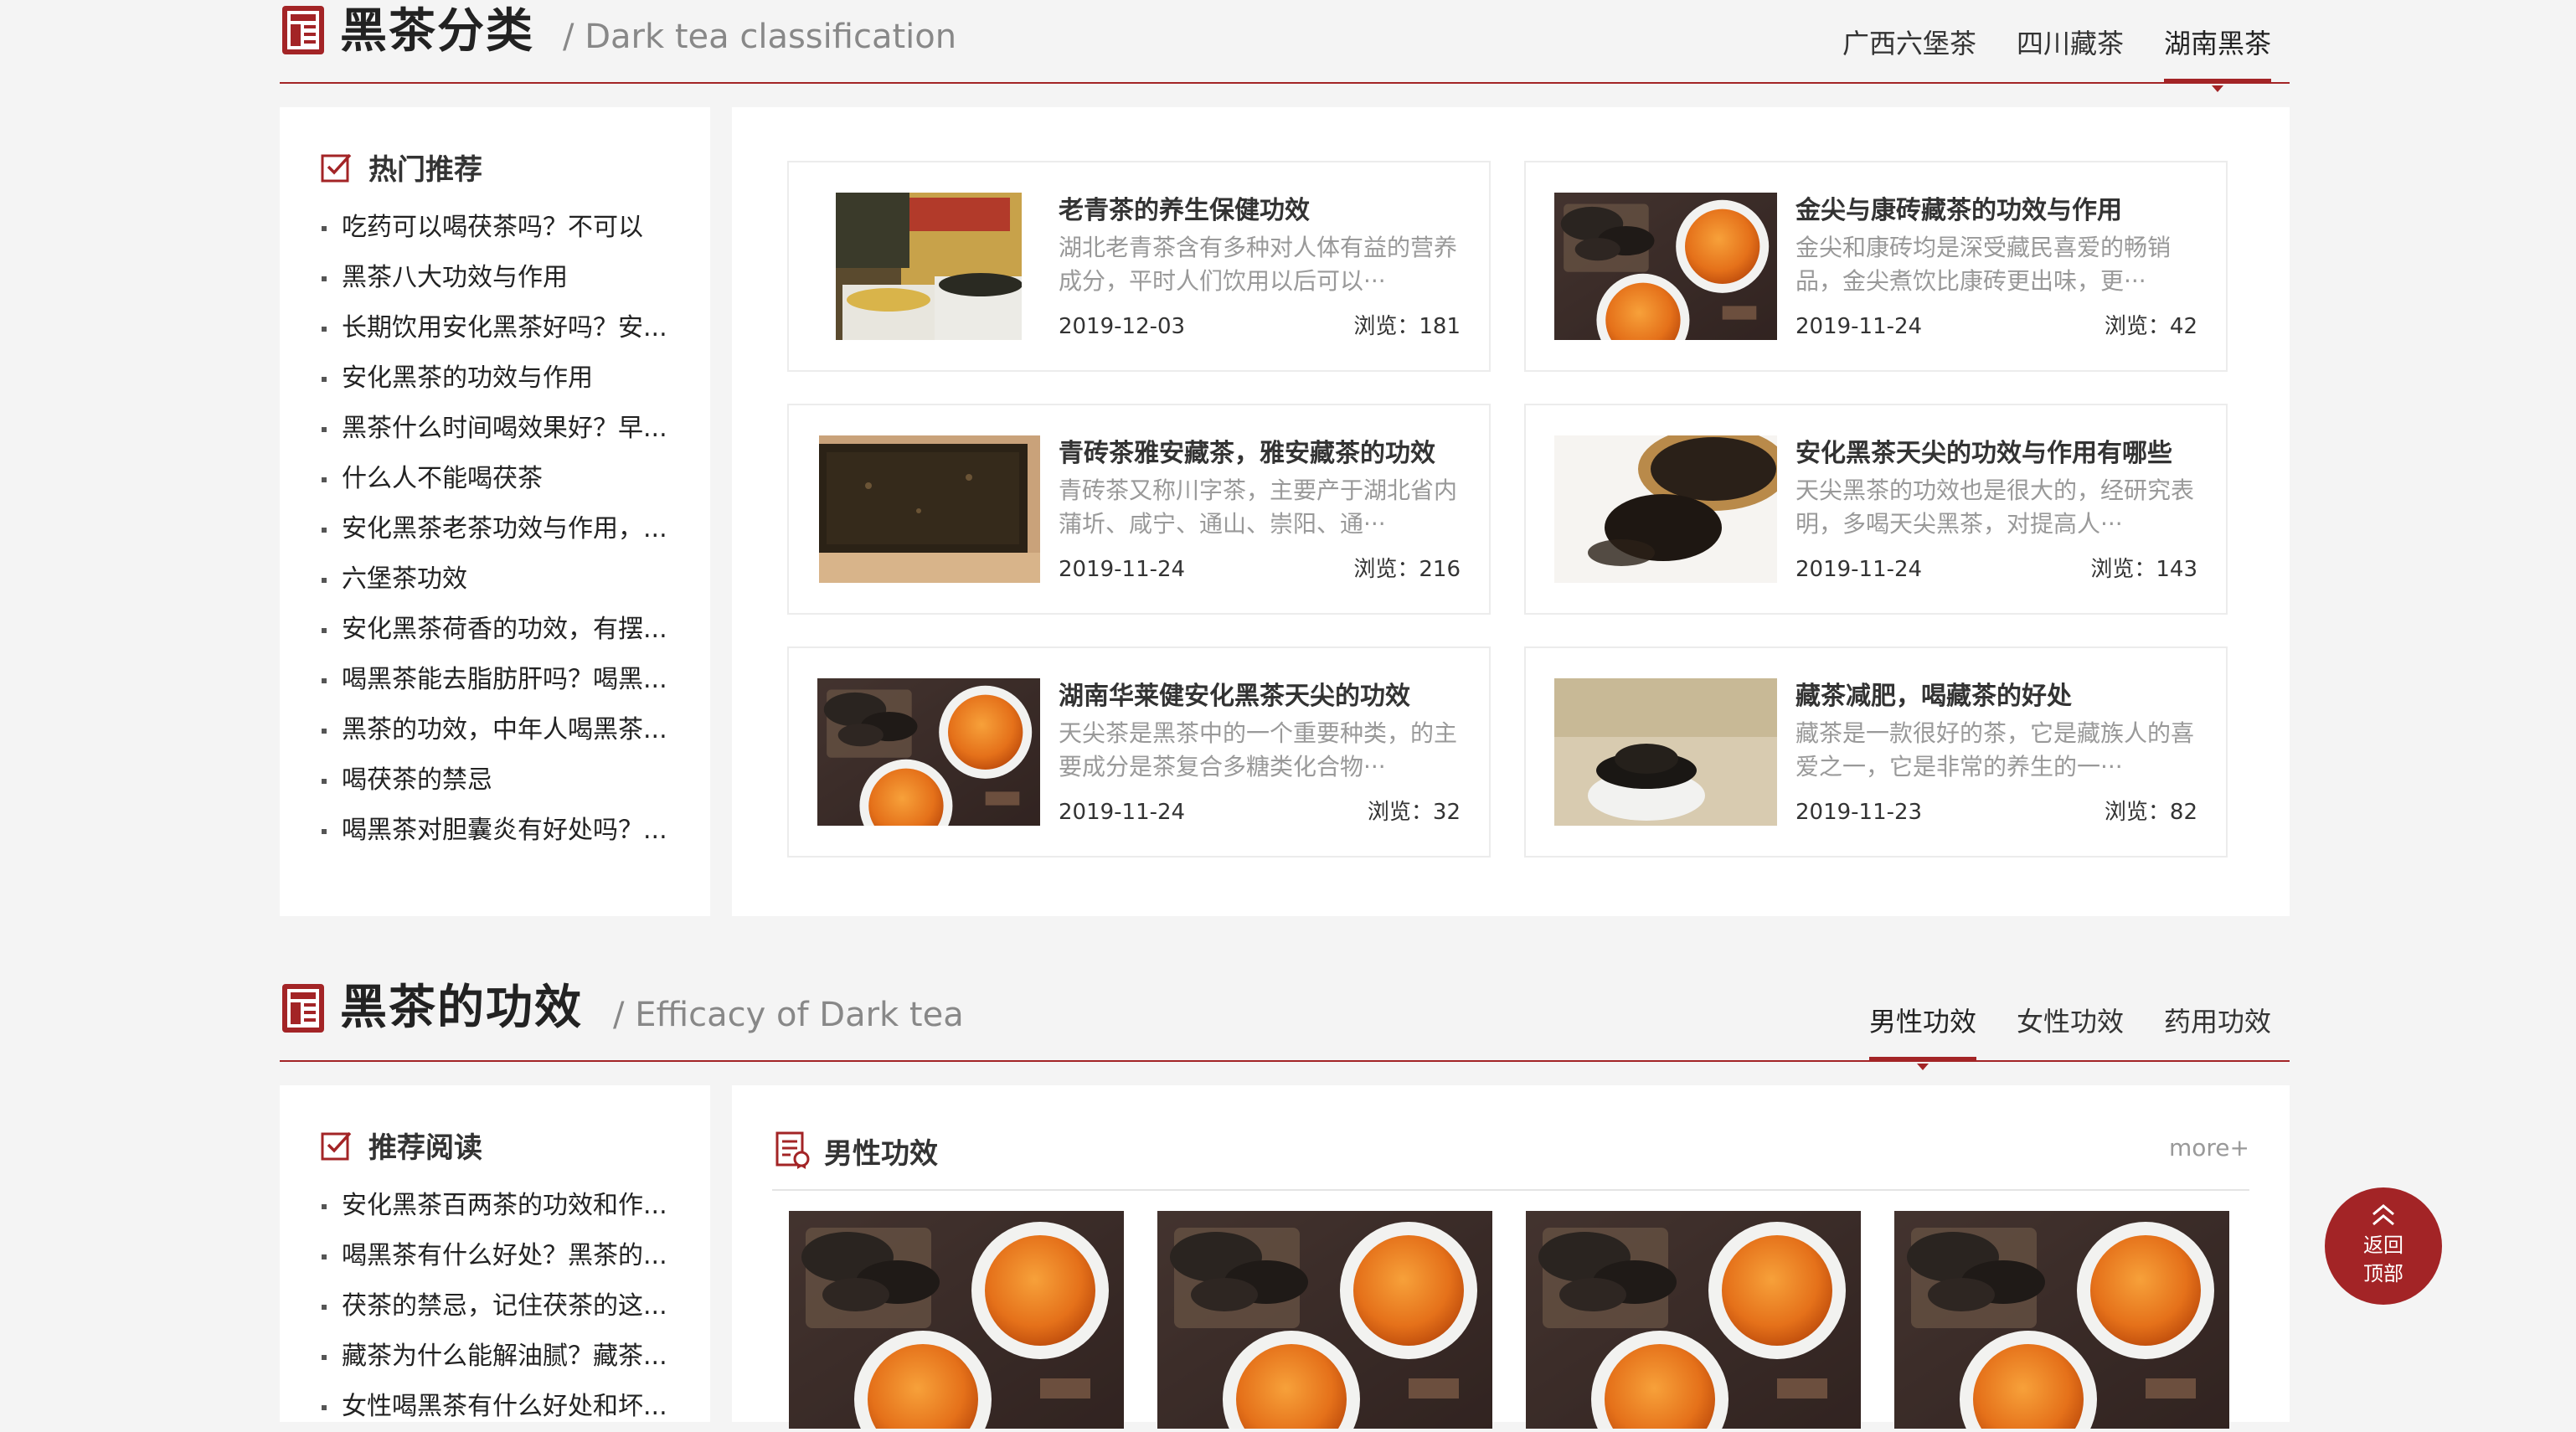 This screenshot has height=1432, width=2576. What do you see at coordinates (1260, 453) in the screenshot?
I see `article-title: 青砖茶雅安藏茶，雅安藏茶的功效` at bounding box center [1260, 453].